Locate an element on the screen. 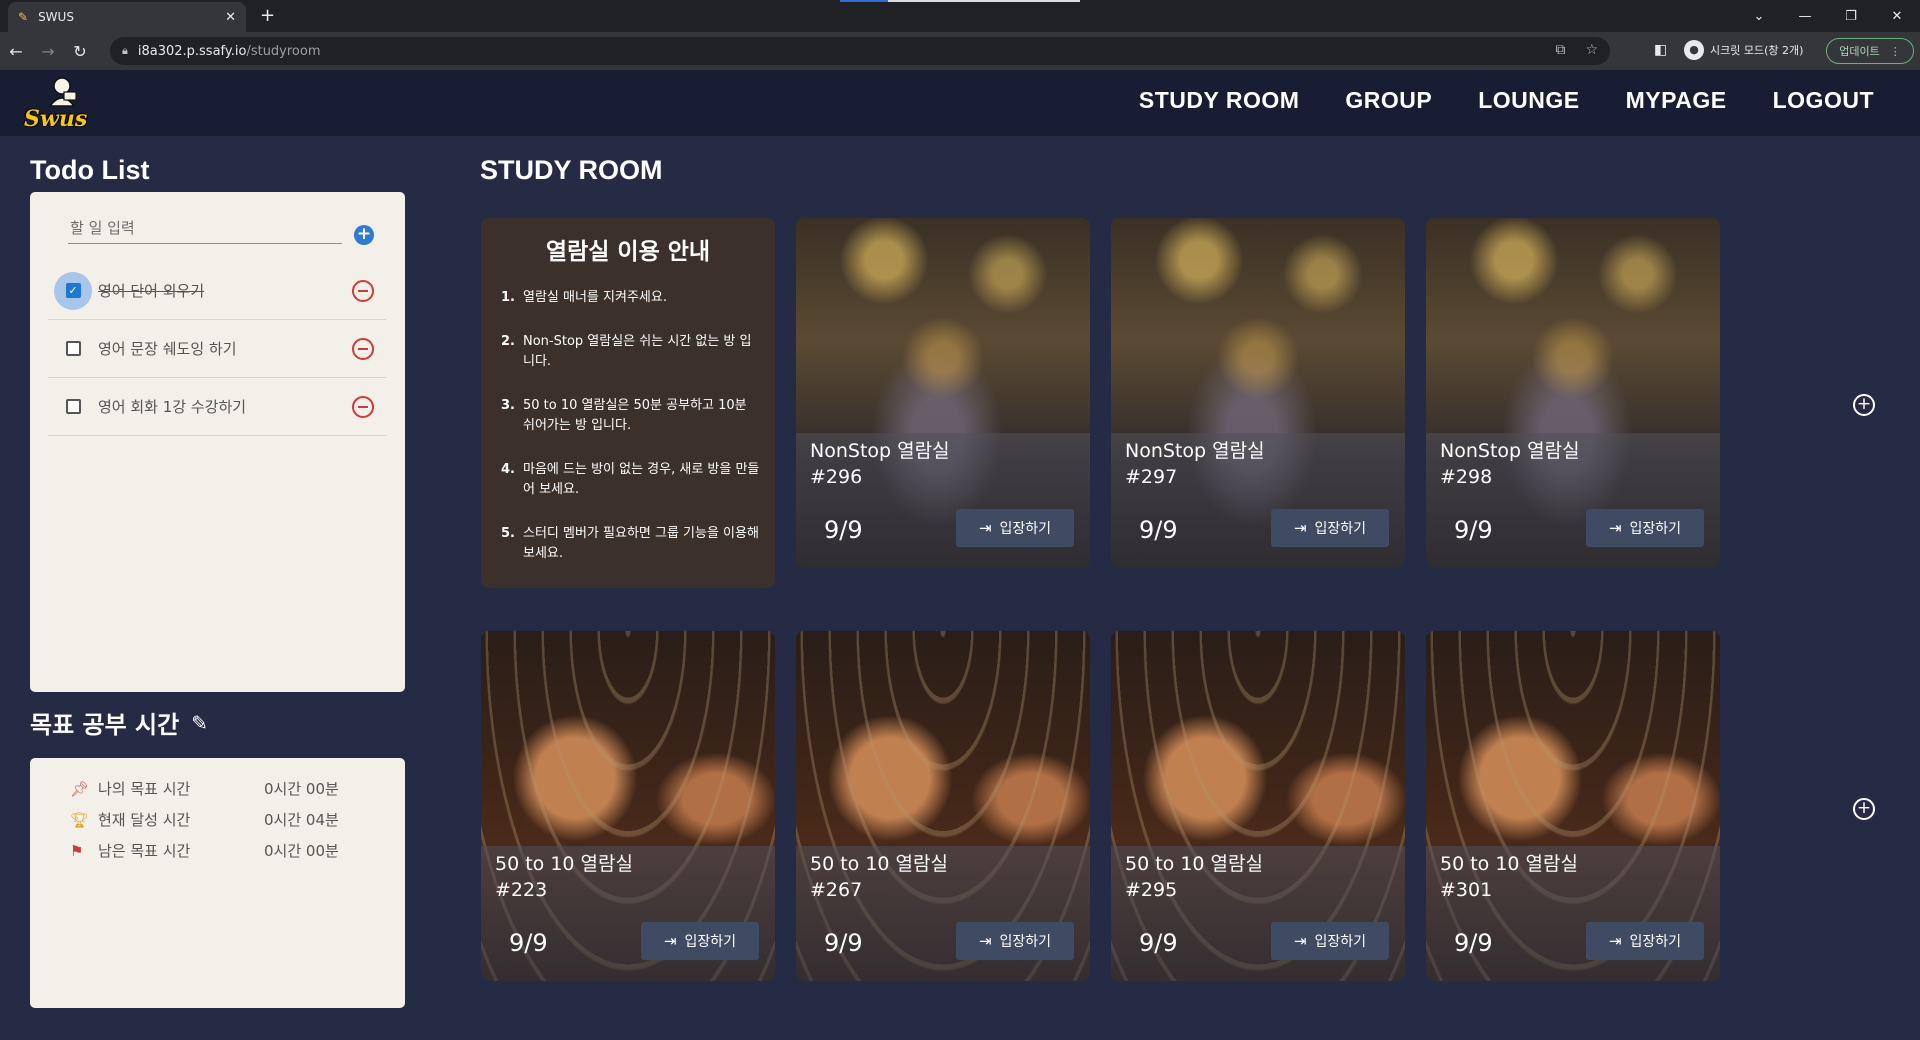 This screenshot has width=1920, height=1040. room-card: 50 to 10 열람실 #223 9/9 ⇥ 입장하기 is located at coordinates (628, 806).